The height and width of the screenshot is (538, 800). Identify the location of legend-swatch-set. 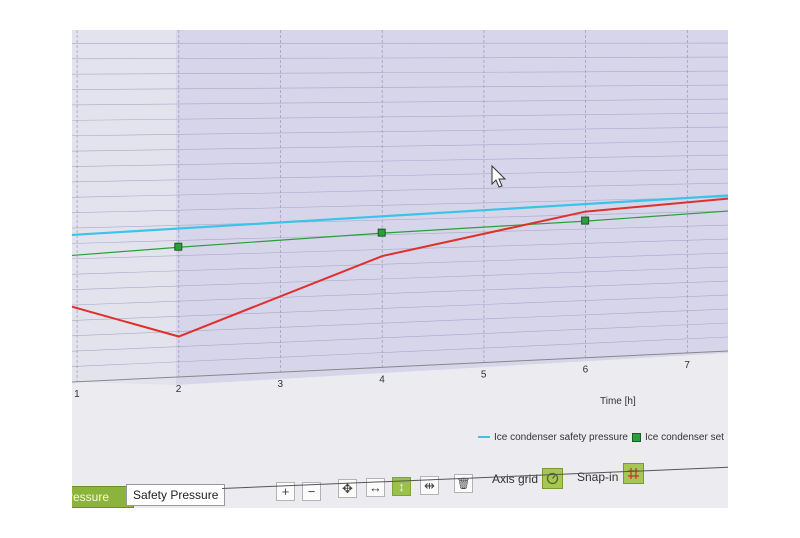
(636, 437).